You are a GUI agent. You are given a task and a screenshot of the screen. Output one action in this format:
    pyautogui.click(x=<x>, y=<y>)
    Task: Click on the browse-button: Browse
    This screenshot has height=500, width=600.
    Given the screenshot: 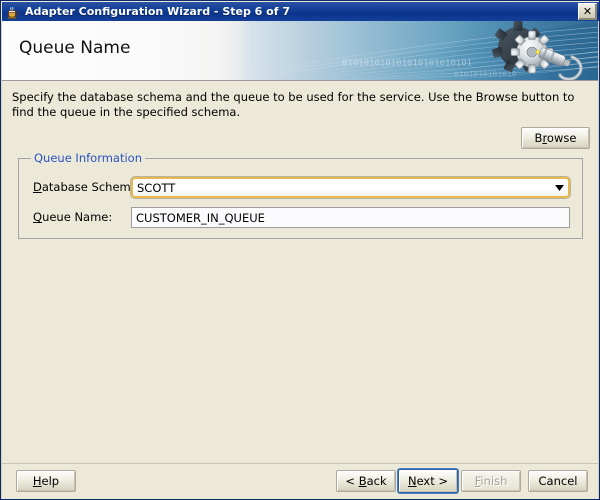 What is the action you would take?
    pyautogui.click(x=555, y=138)
    